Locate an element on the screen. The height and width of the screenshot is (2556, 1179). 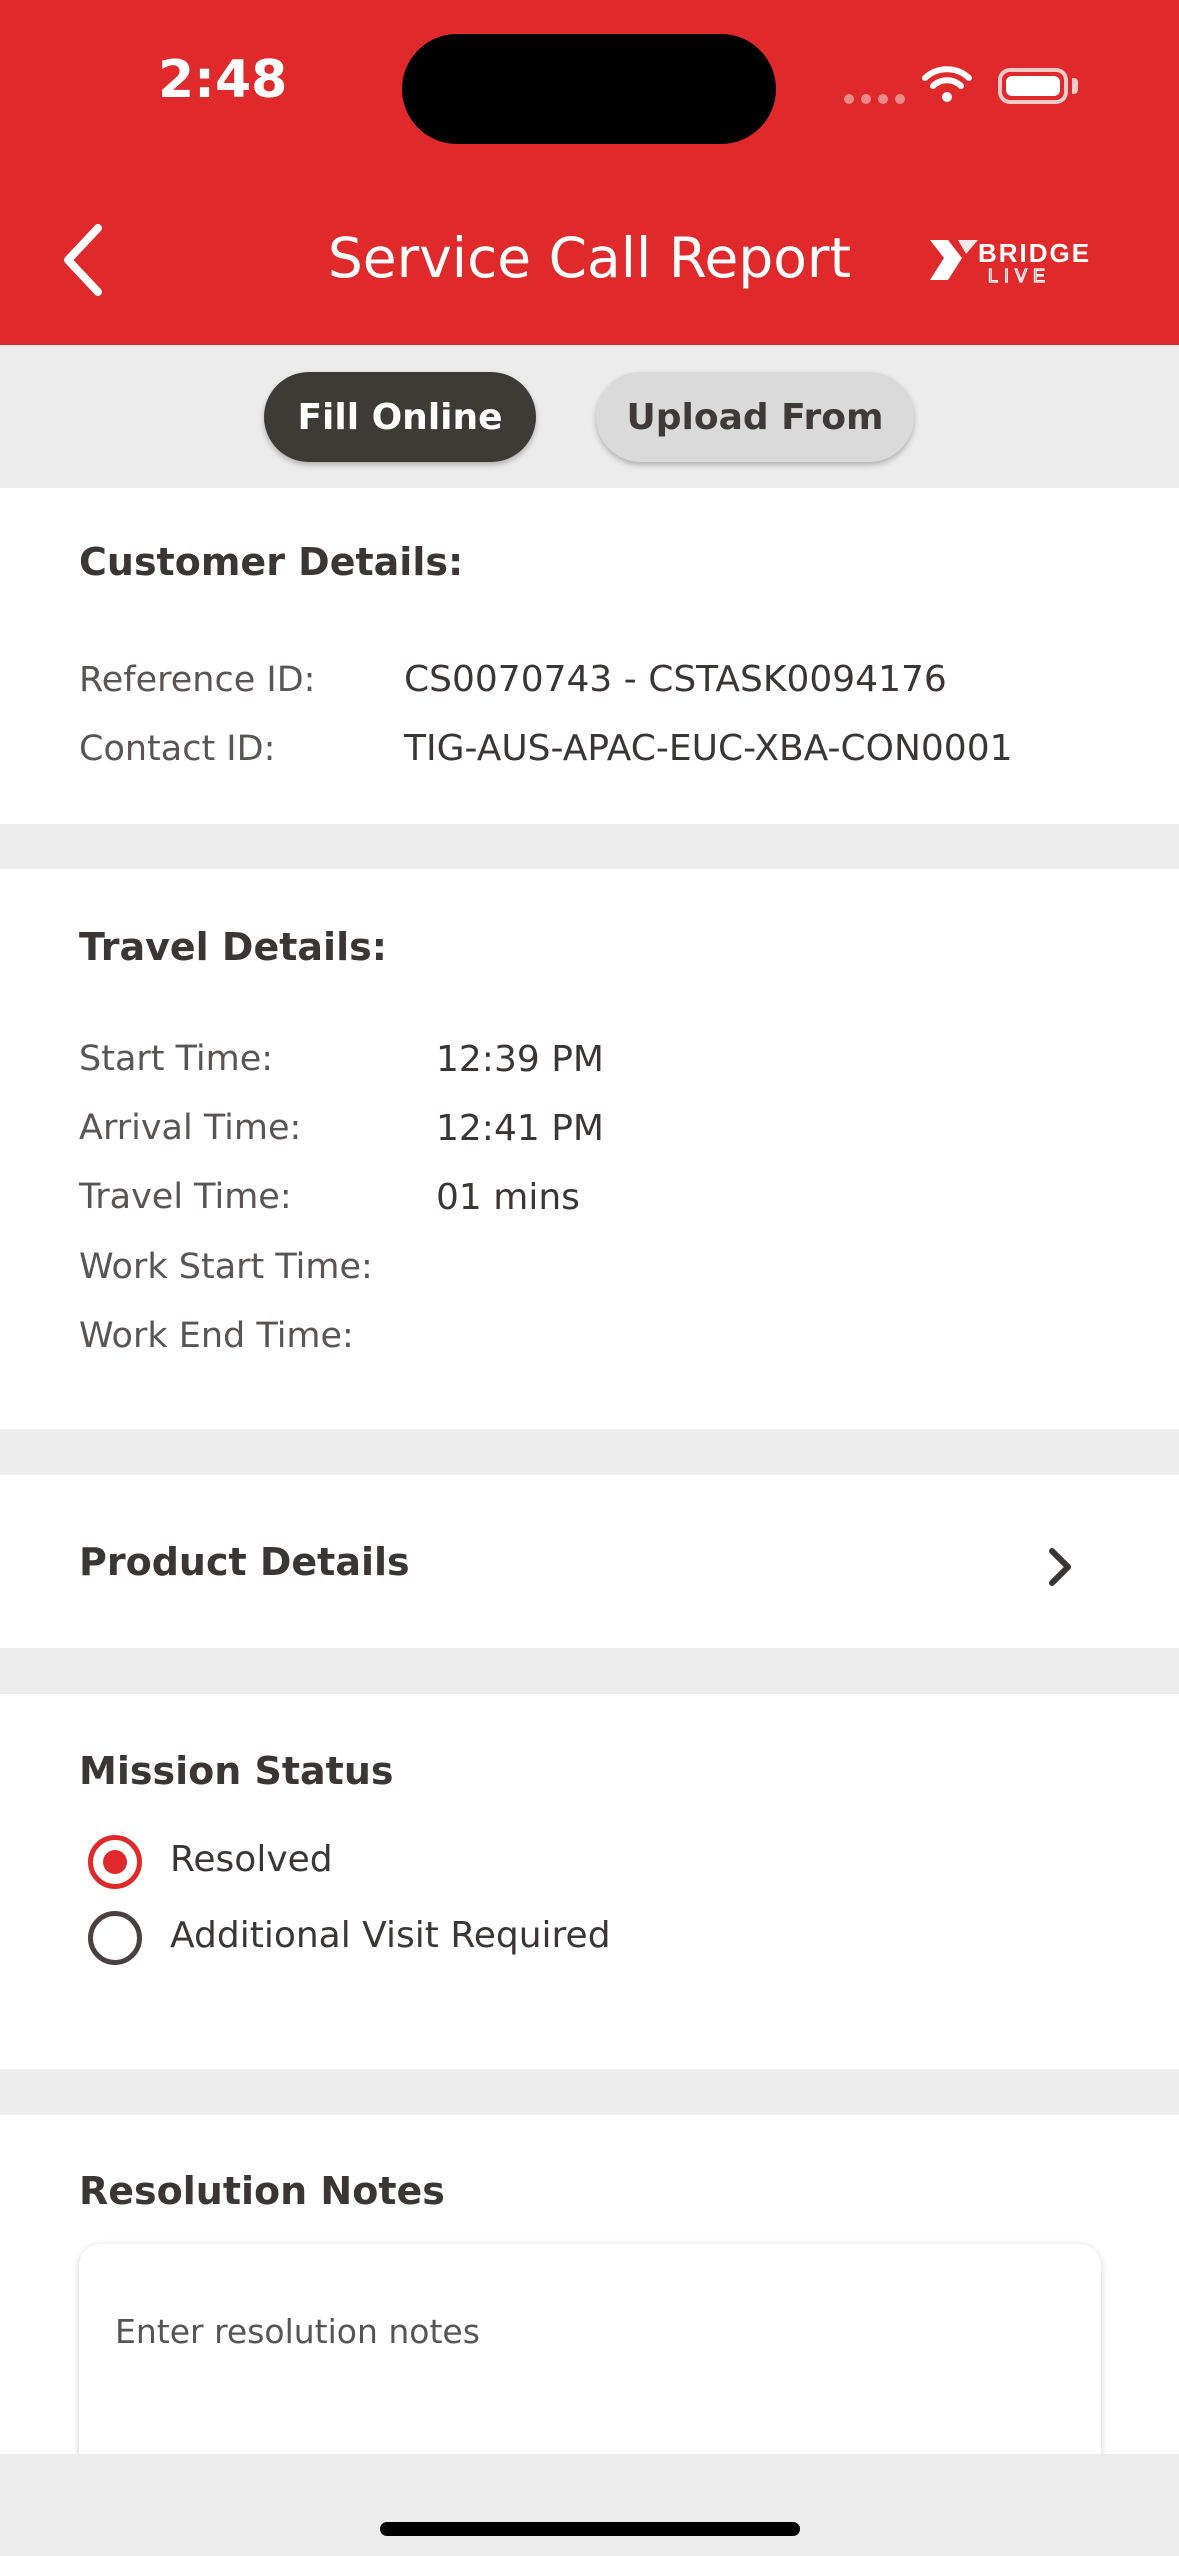
arrival-time-value: 12:41 PM is located at coordinates (520, 1128).